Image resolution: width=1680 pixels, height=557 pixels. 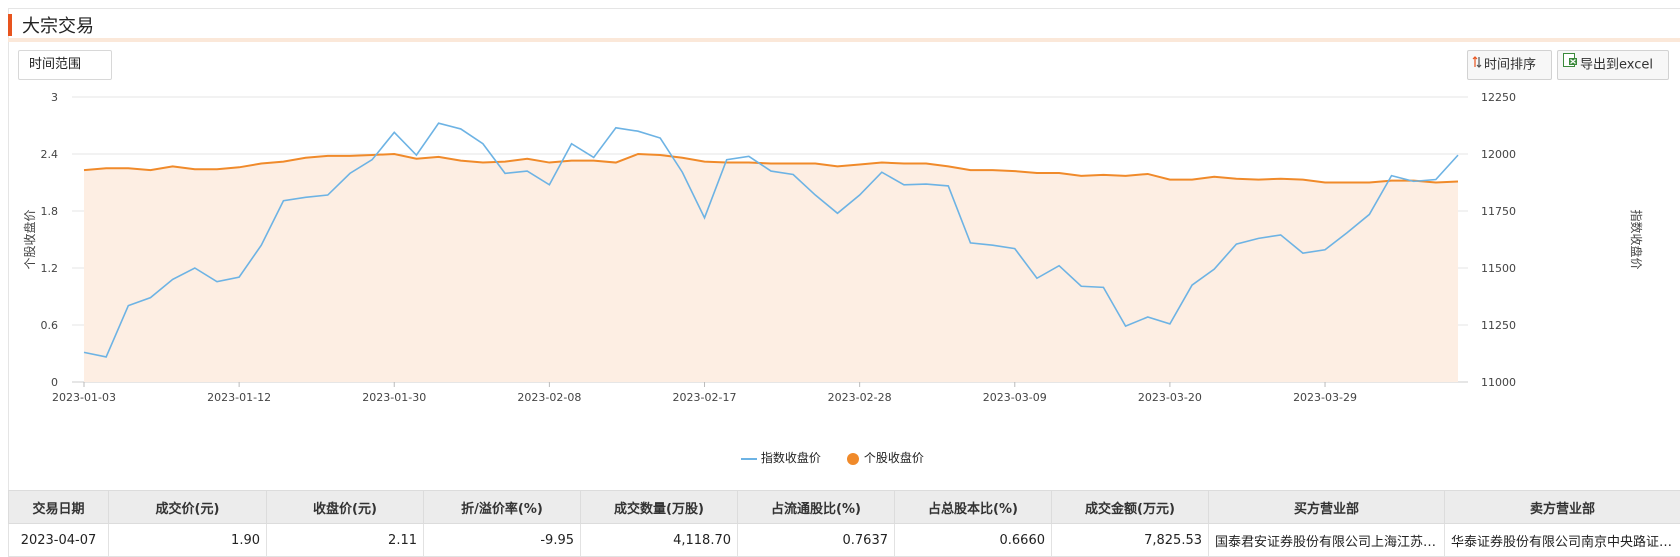 What do you see at coordinates (1616, 65) in the screenshot?
I see `export-excel-label: 导出到excel` at bounding box center [1616, 65].